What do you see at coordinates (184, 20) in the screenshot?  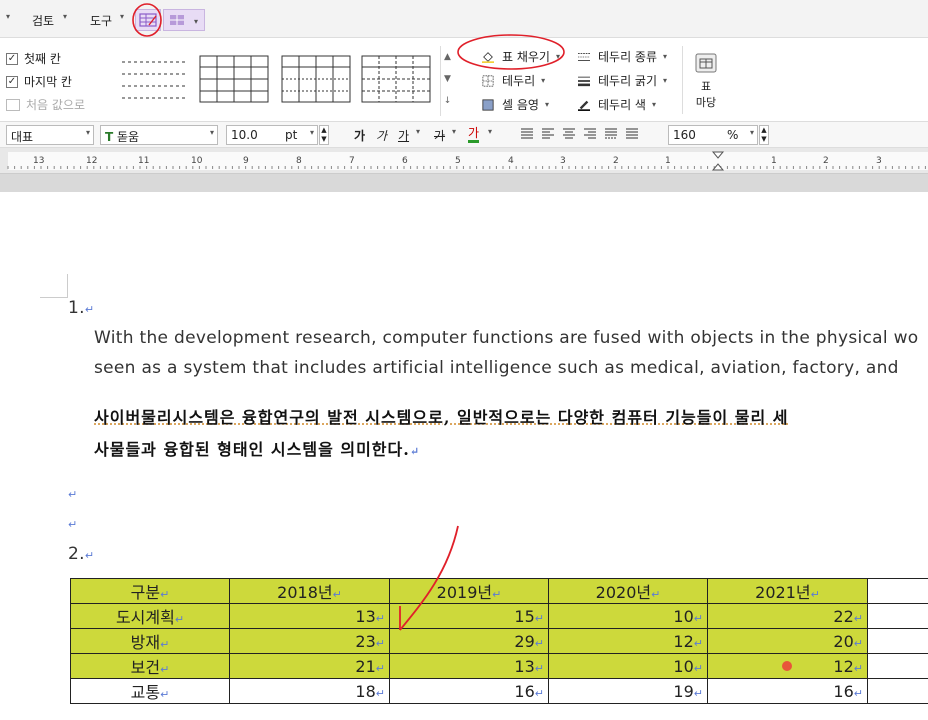 I see `table-layout-icon: ▾` at bounding box center [184, 20].